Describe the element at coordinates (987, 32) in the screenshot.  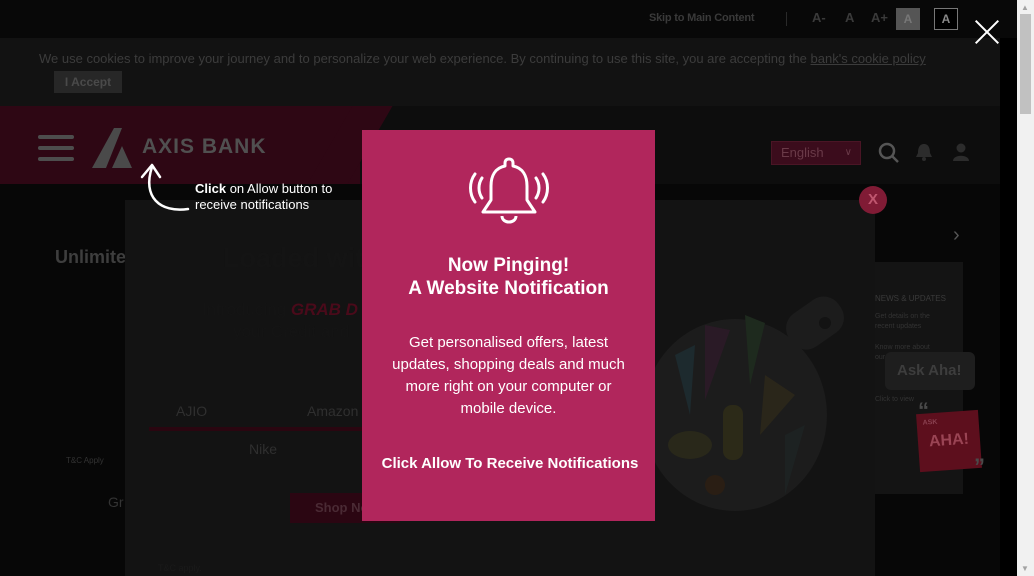
I see `close-icon` at that location.